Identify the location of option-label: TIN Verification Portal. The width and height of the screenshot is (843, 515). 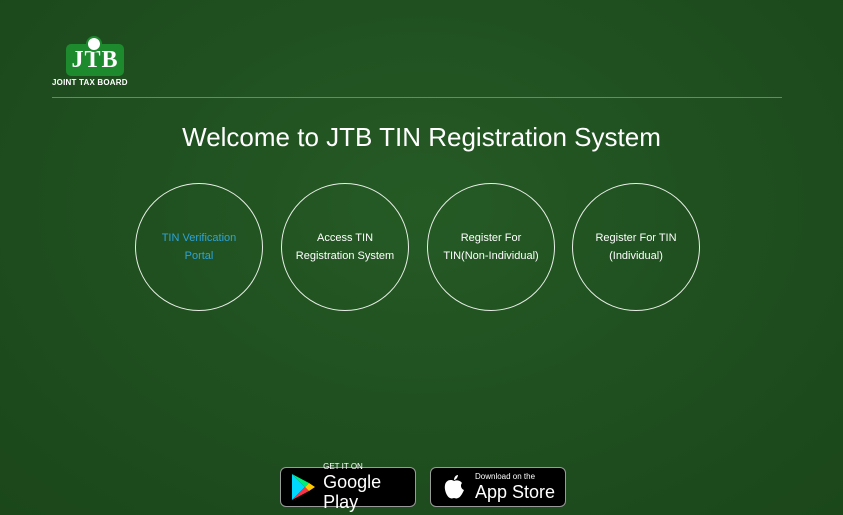
(199, 247).